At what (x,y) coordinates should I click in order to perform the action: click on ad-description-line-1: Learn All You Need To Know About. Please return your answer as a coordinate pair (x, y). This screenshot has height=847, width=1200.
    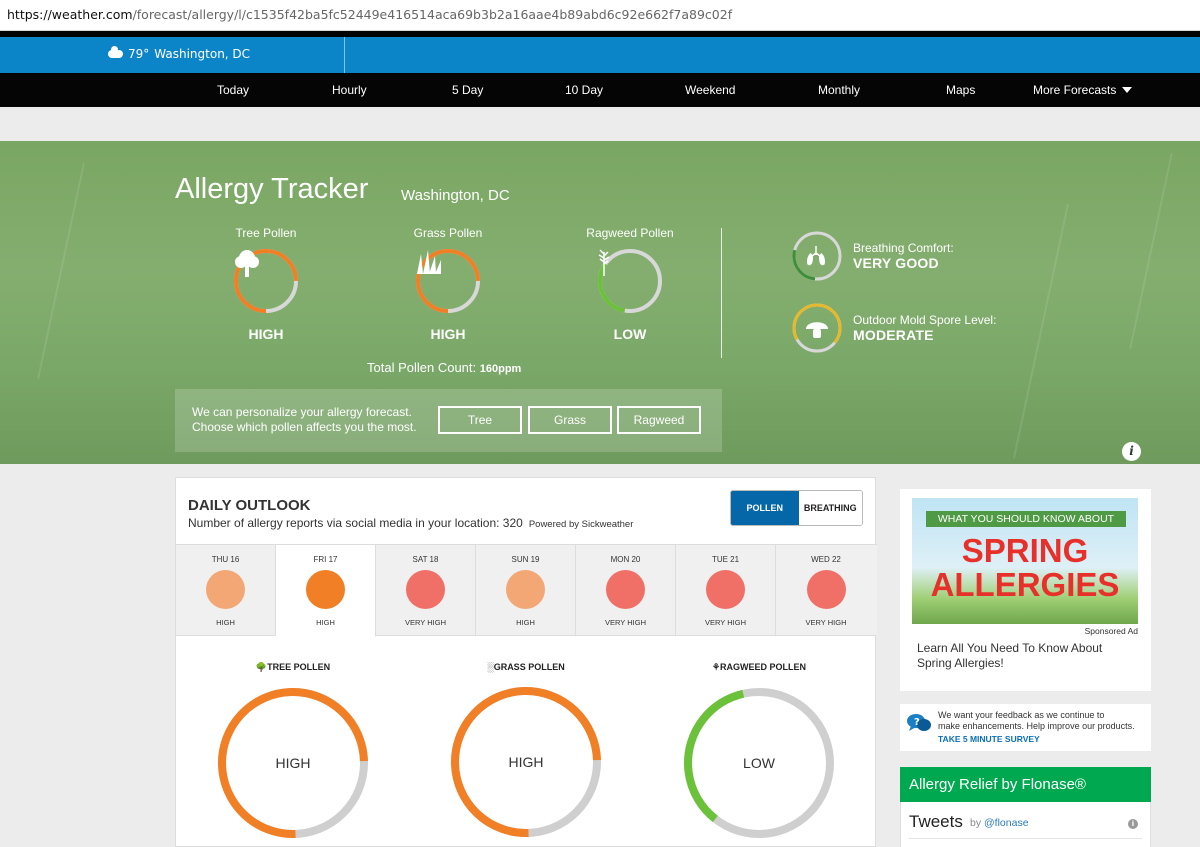
    Looking at the image, I should click on (1010, 648).